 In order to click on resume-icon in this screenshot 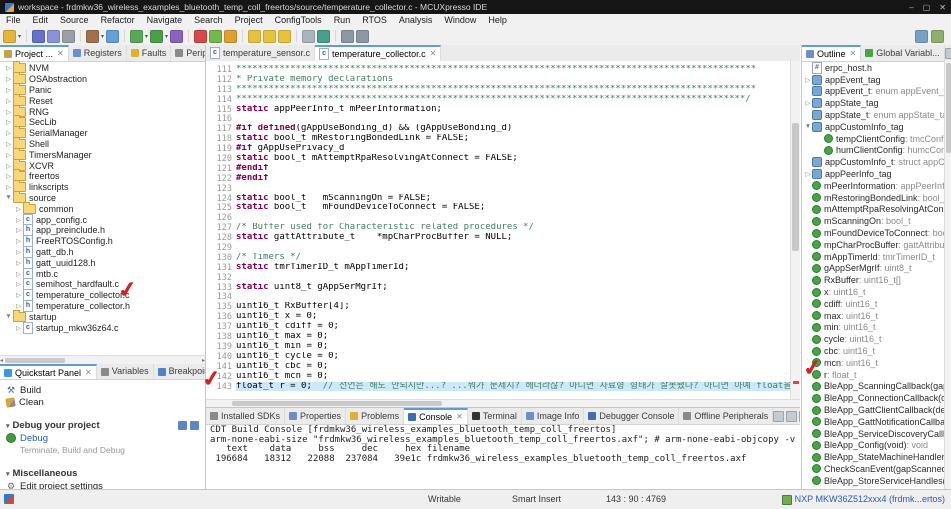, I will do `click(216, 36)`.